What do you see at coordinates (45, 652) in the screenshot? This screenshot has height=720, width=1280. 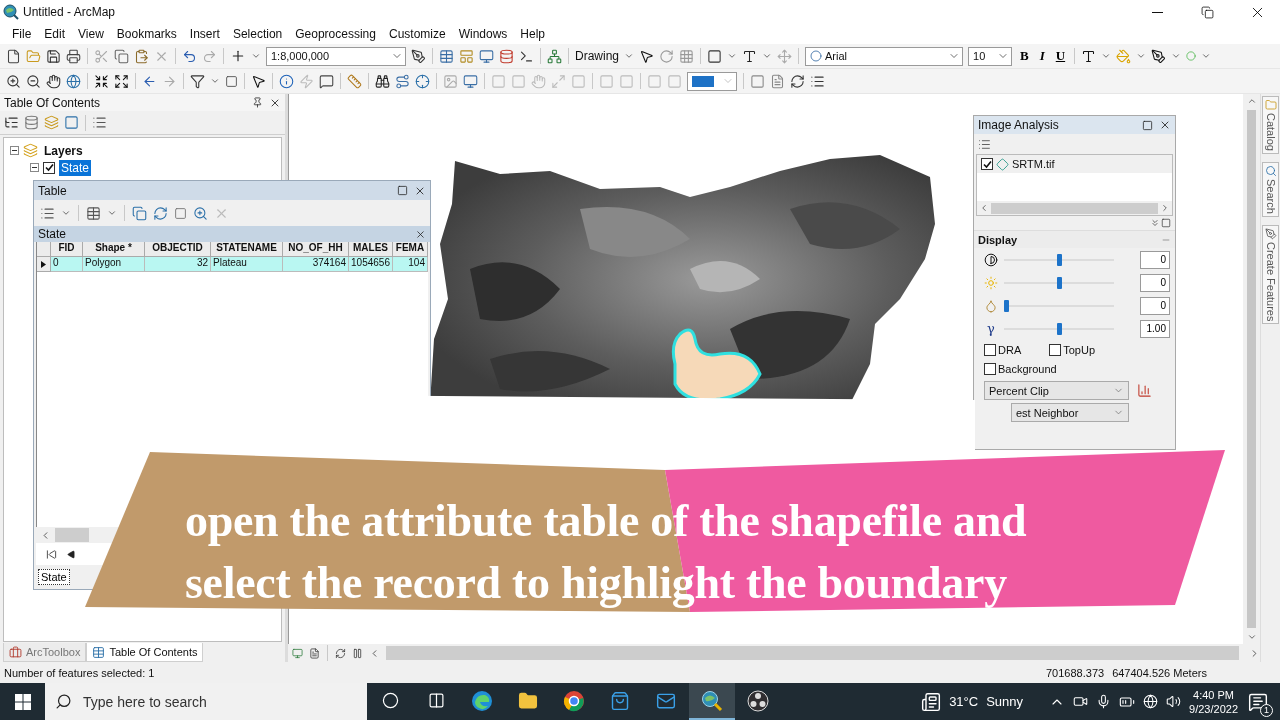 I see `dock-tab: ArcToolbox` at bounding box center [45, 652].